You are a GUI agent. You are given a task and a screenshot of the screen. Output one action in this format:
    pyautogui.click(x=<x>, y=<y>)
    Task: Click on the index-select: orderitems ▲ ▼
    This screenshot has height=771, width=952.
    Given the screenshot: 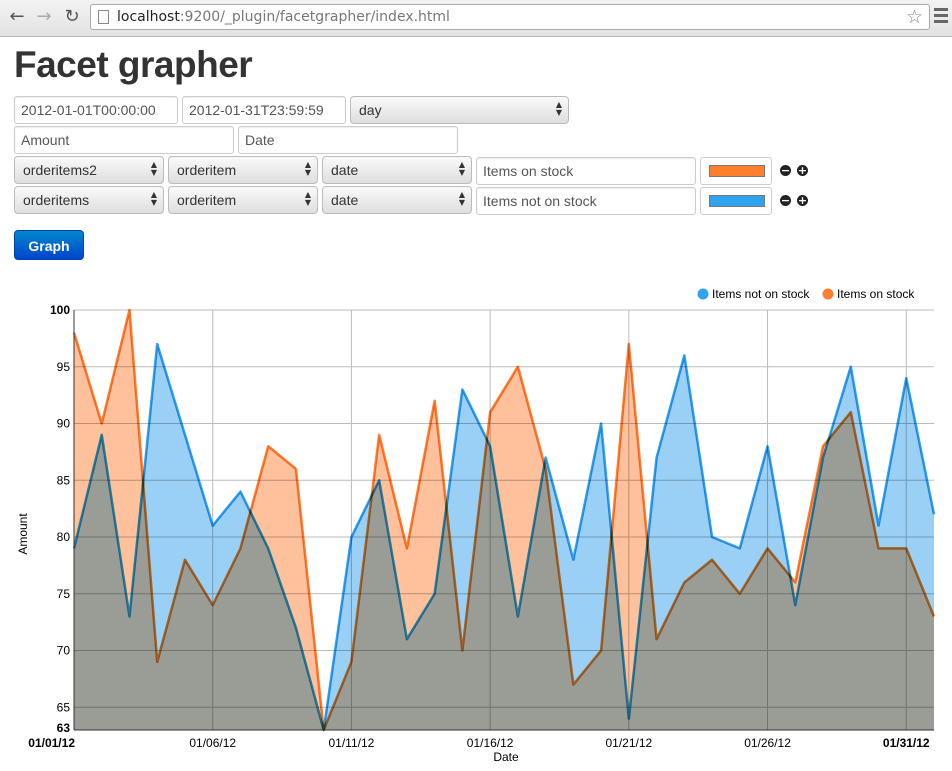 What is the action you would take?
    pyautogui.click(x=89, y=200)
    